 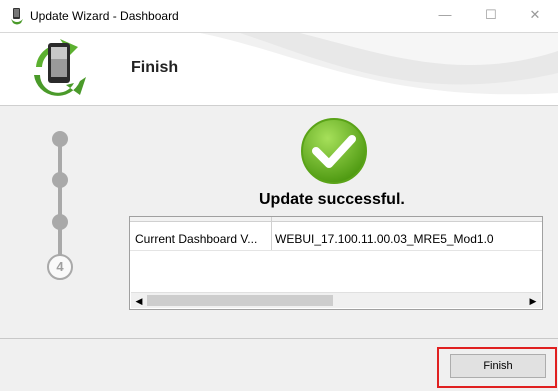 What do you see at coordinates (535, 16) in the screenshot?
I see `close-button: ✕` at bounding box center [535, 16].